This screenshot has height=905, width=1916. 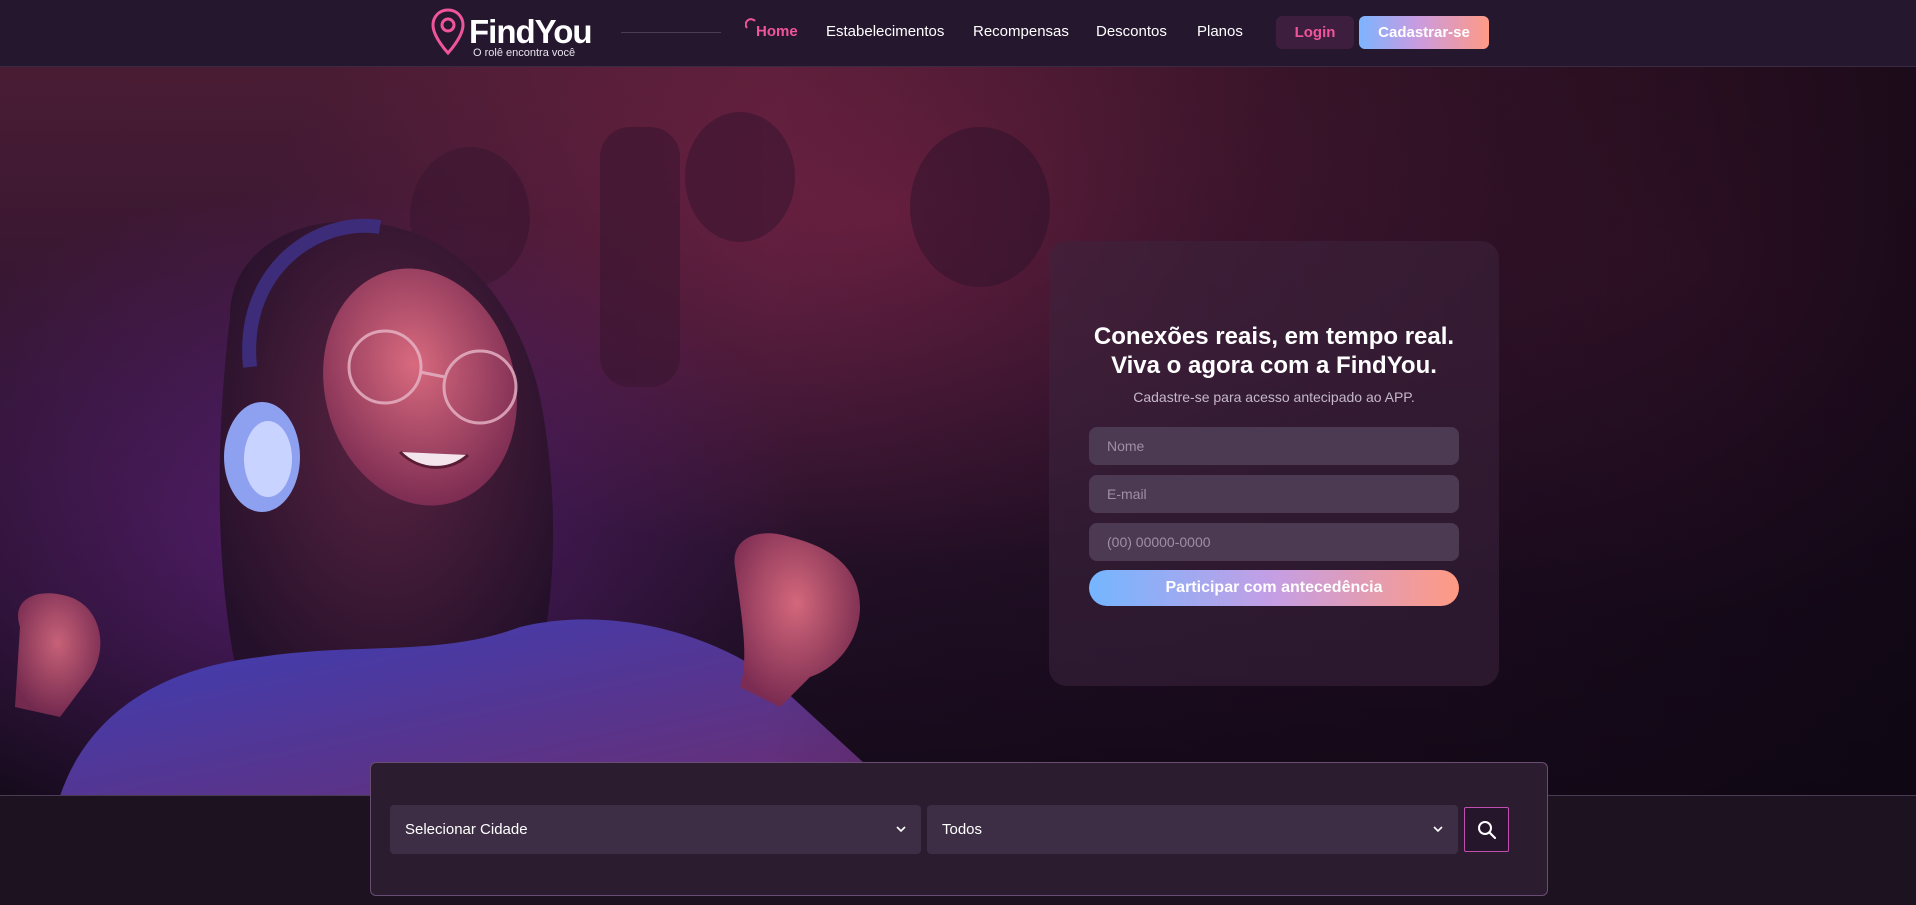 I want to click on location-pin-icon, so click(x=448, y=32).